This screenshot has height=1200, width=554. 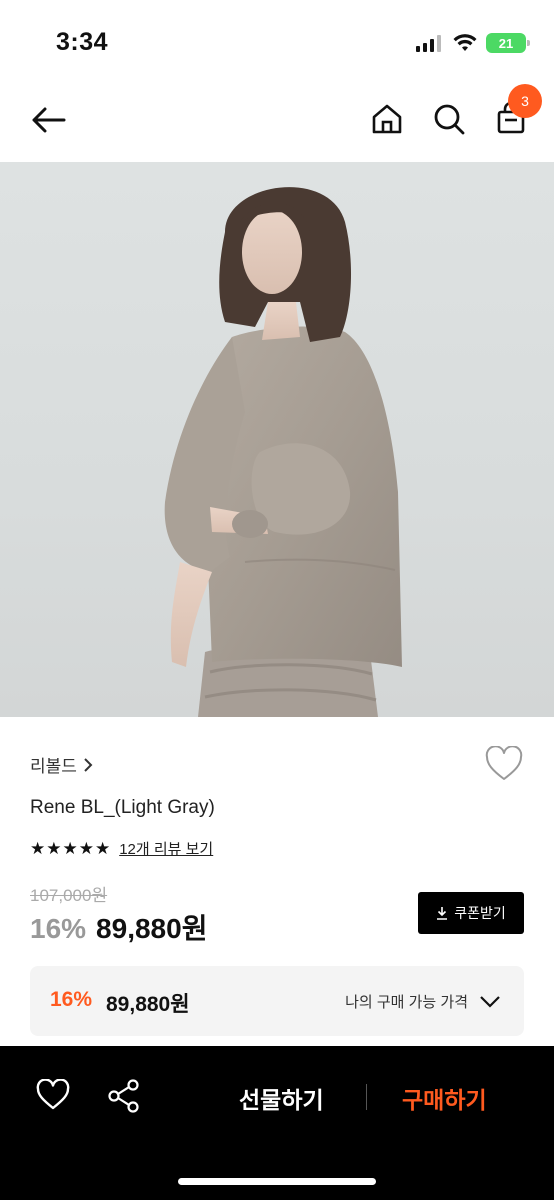 I want to click on status-bar: 3:34 21, so click(x=277, y=43).